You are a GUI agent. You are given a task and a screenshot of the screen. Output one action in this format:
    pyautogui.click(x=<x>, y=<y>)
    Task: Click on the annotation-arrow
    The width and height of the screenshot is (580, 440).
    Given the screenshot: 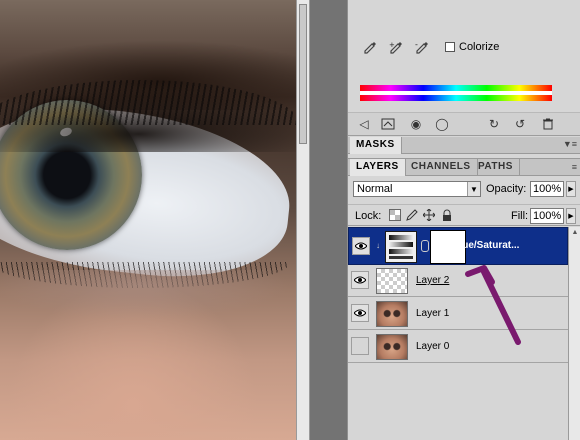 What is the action you would take?
    pyautogui.click(x=493, y=305)
    